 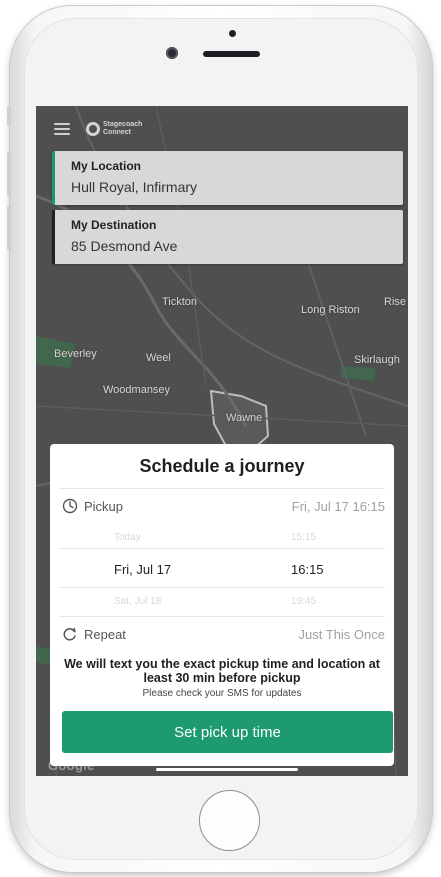 I want to click on pickup-value: Fri, Jul 17 16:15, so click(x=338, y=506).